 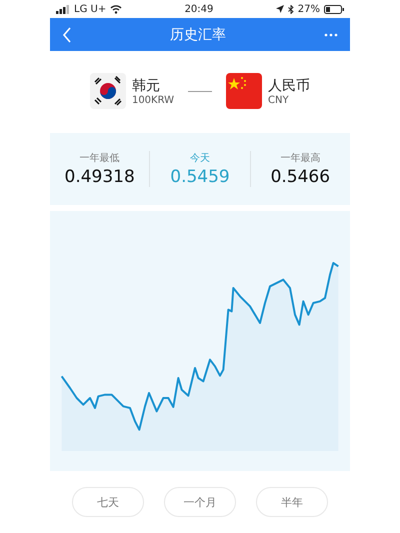 What do you see at coordinates (90, 9) in the screenshot?
I see `carrier-name: LG U+` at bounding box center [90, 9].